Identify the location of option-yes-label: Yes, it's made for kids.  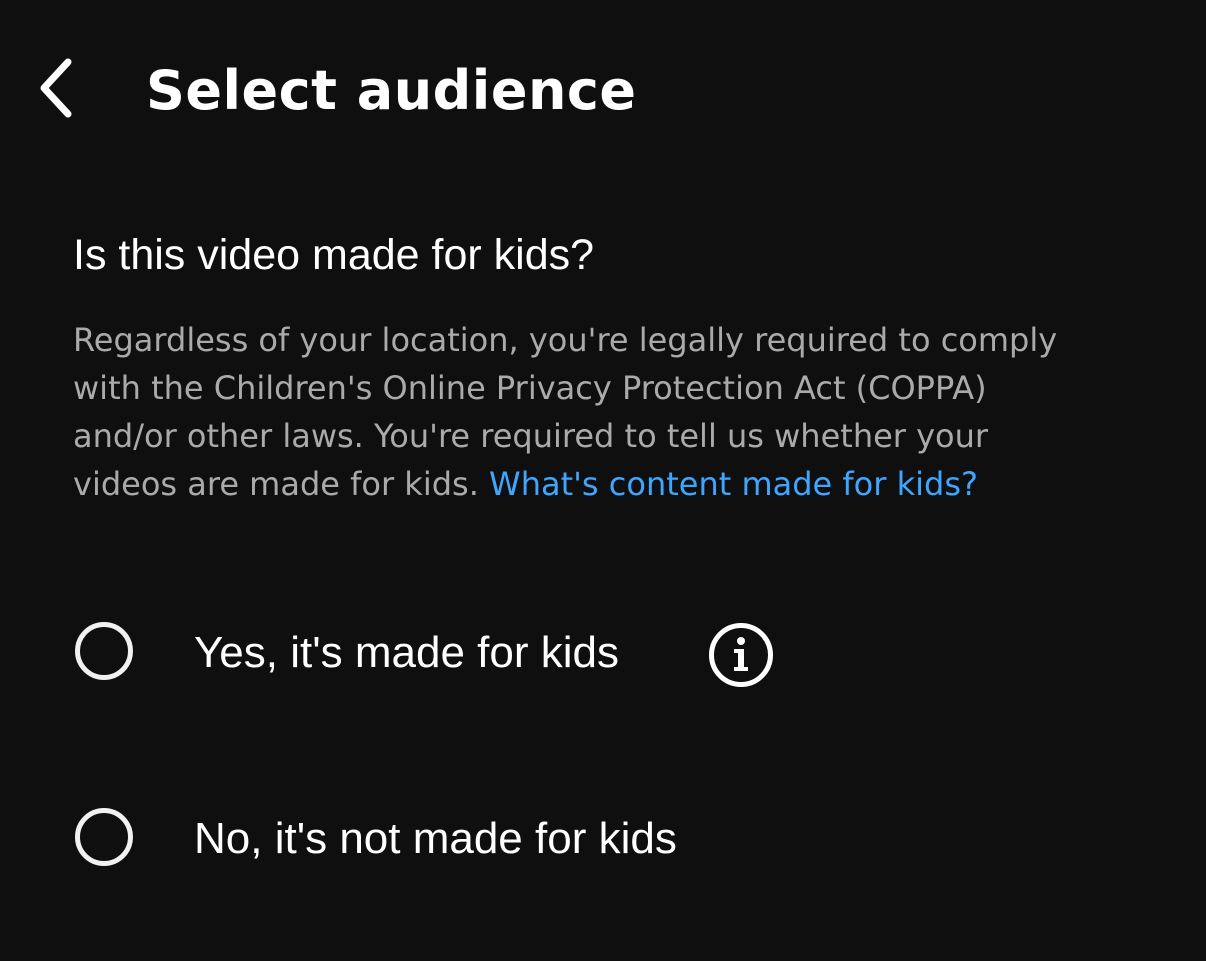
(406, 652).